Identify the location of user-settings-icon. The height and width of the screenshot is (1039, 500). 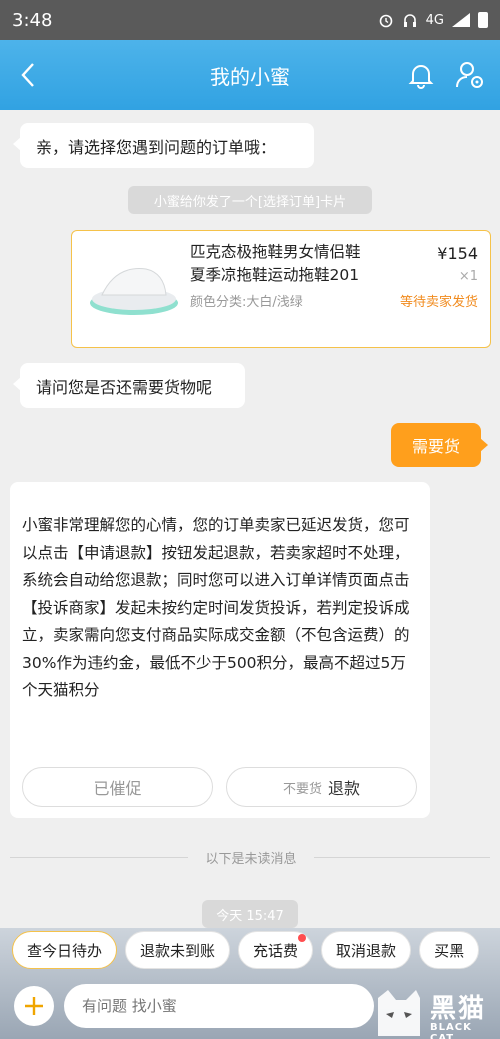
(469, 75).